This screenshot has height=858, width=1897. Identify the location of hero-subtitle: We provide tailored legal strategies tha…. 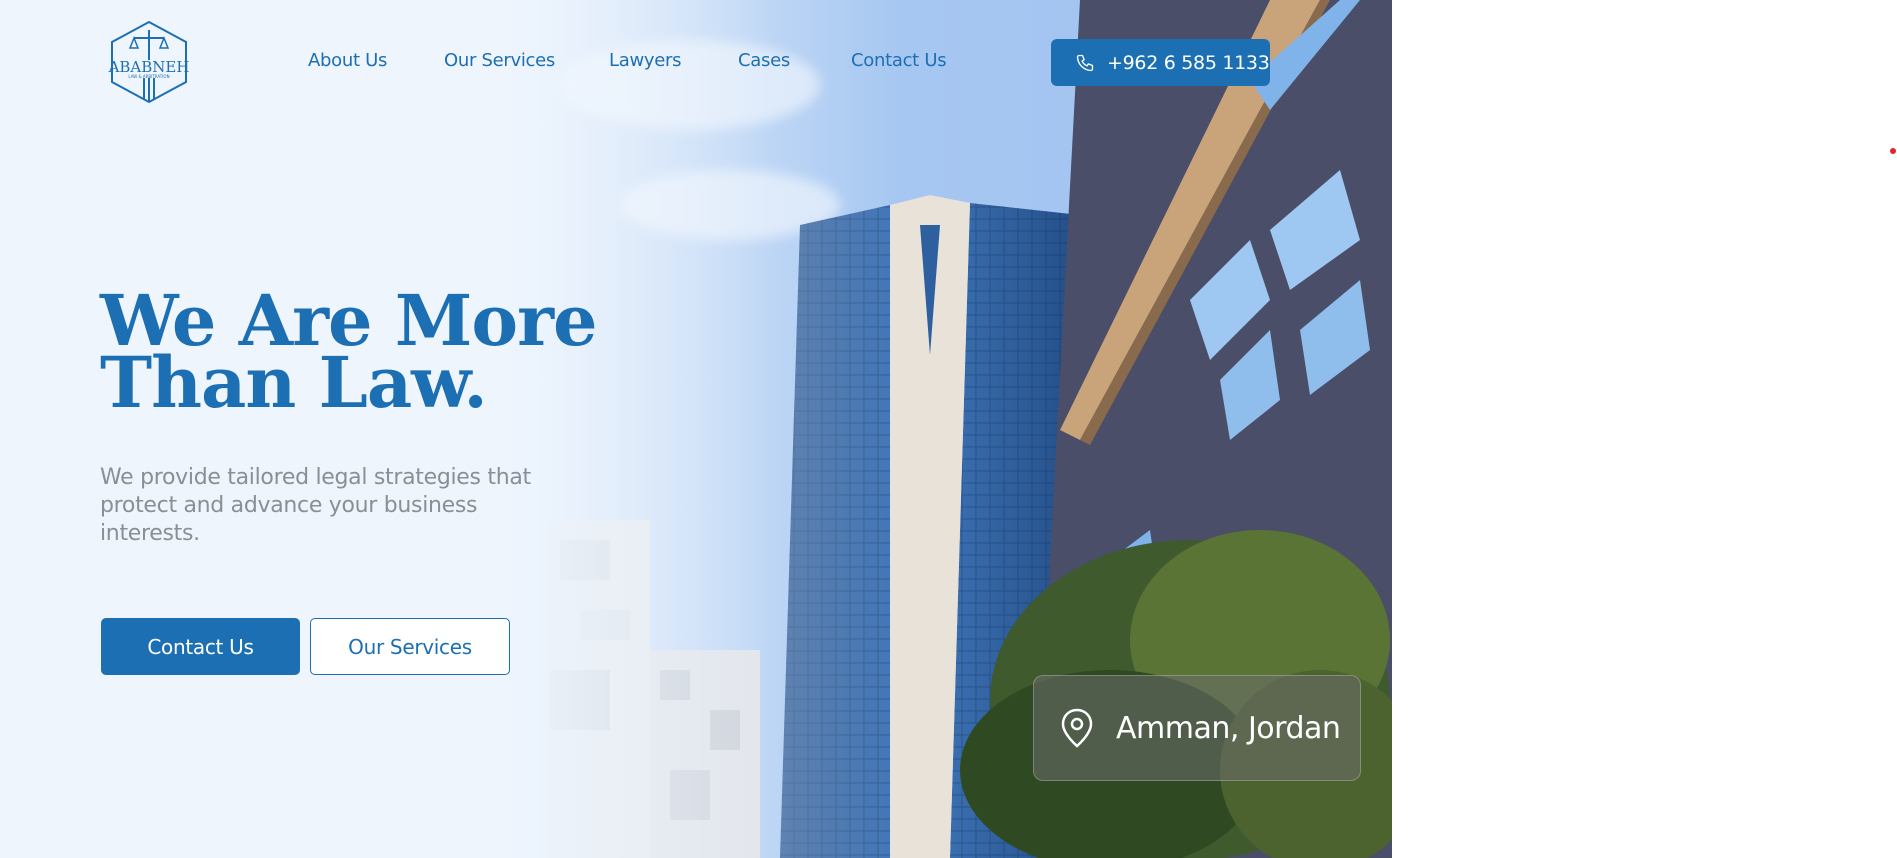
(315, 505).